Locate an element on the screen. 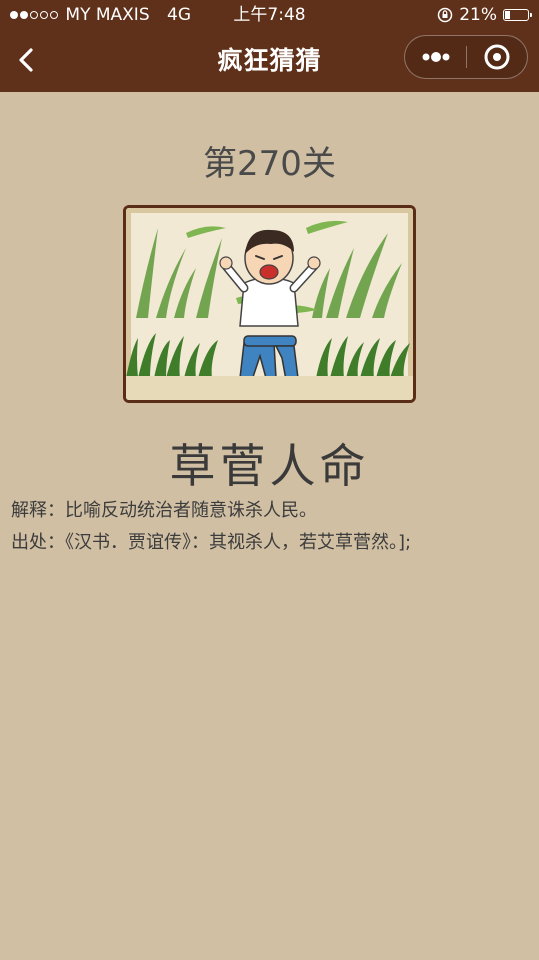 Image resolution: width=539 pixels, height=960 pixels. explanation-label: 解释： is located at coordinates (38, 510).